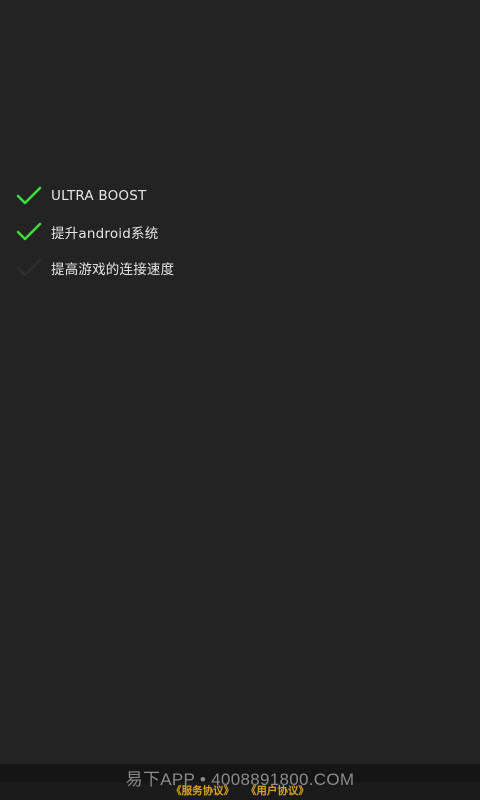 Image resolution: width=480 pixels, height=800 pixels. What do you see at coordinates (240, 790) in the screenshot?
I see `agreement-links: 《服务协议》 《用户协议》` at bounding box center [240, 790].